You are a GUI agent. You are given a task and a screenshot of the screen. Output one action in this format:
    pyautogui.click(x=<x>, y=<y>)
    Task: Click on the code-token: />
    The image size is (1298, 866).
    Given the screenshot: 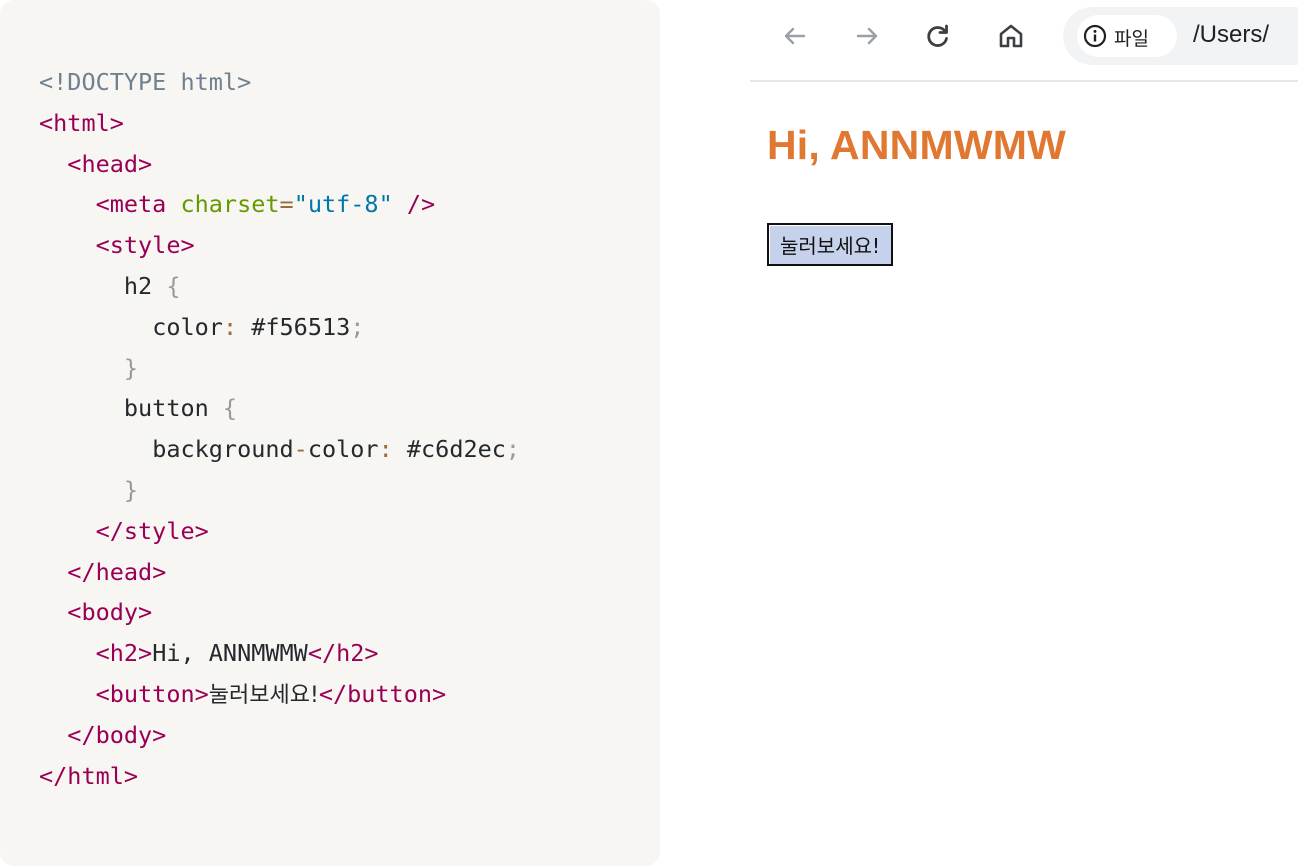 What is the action you would take?
    pyautogui.click(x=414, y=204)
    